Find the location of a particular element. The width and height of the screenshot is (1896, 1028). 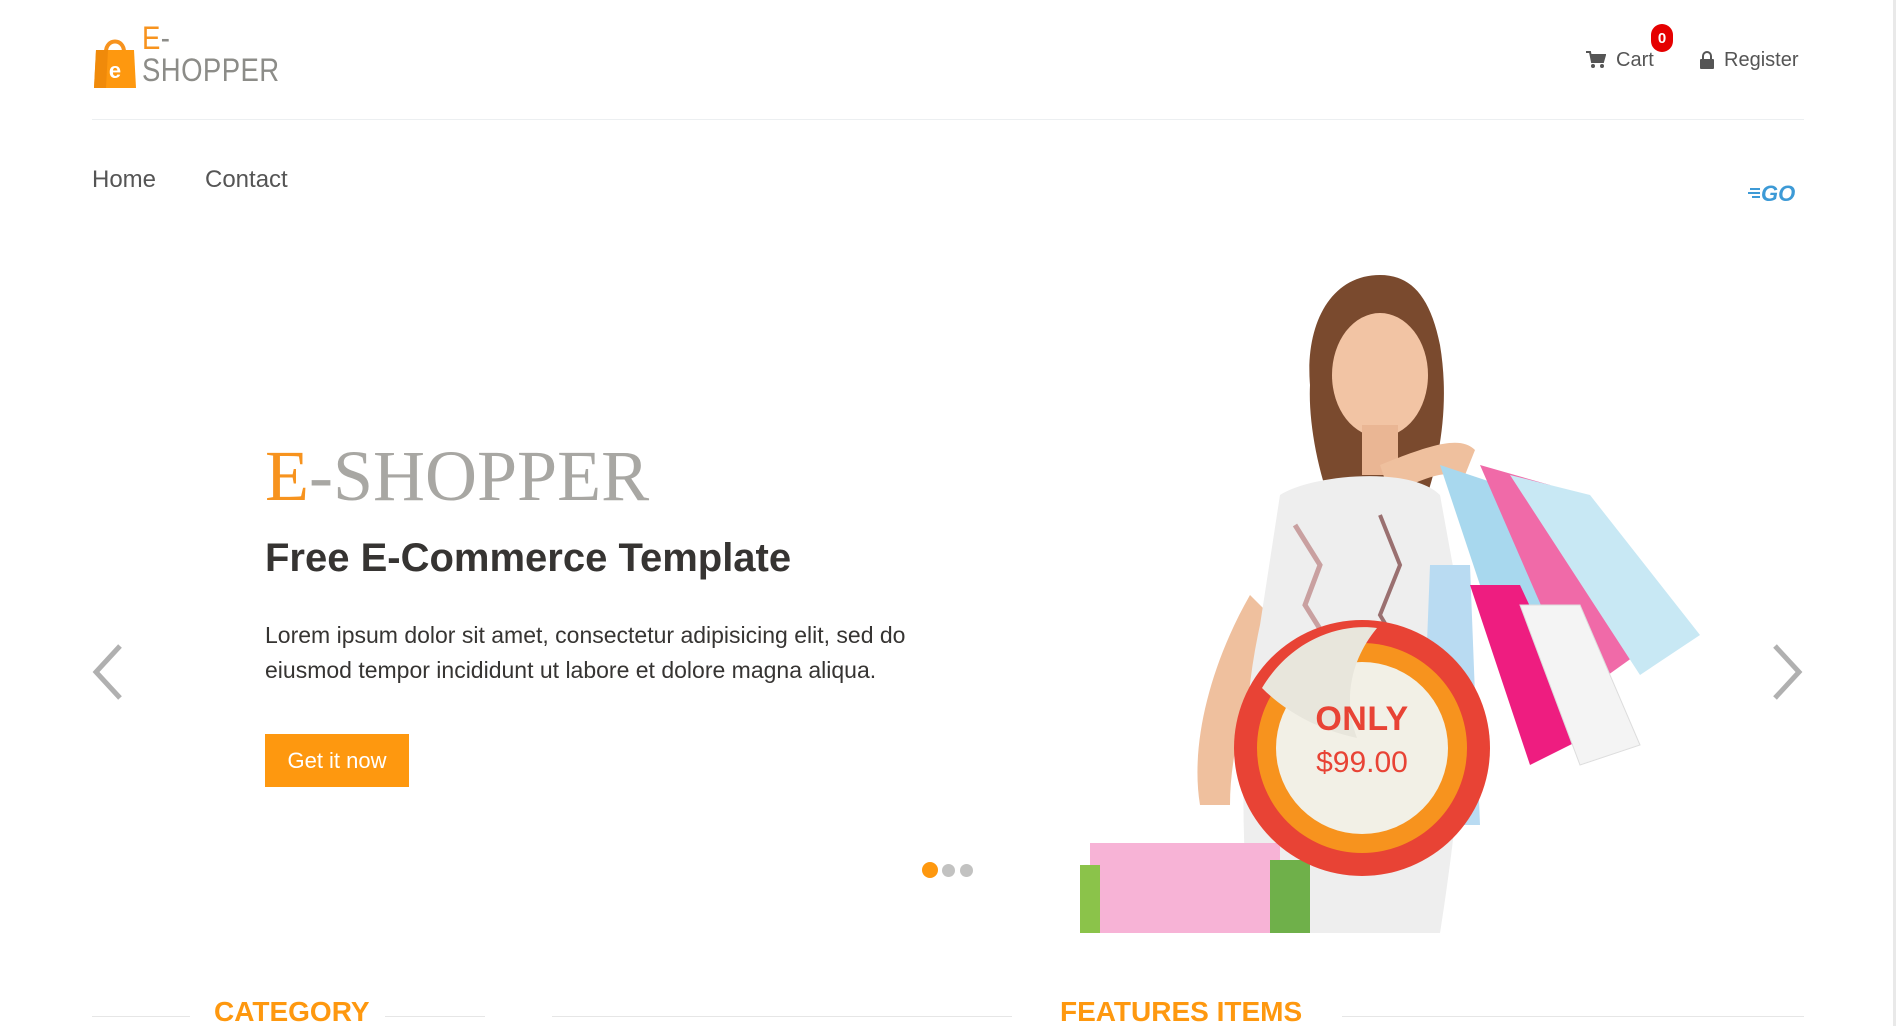

cart-link: Cart is located at coordinates (1620, 60).